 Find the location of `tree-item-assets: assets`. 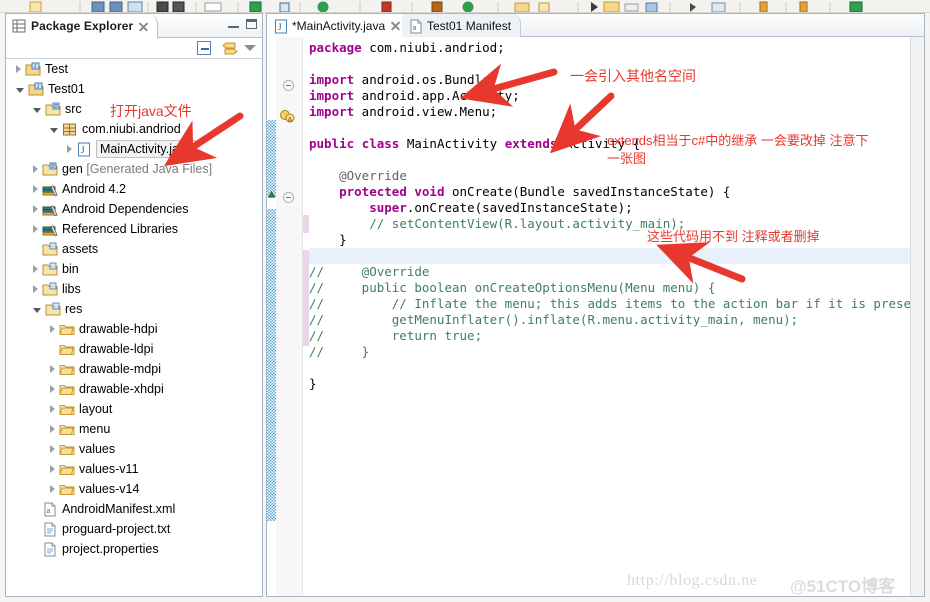

tree-item-assets: assets is located at coordinates (134, 249).